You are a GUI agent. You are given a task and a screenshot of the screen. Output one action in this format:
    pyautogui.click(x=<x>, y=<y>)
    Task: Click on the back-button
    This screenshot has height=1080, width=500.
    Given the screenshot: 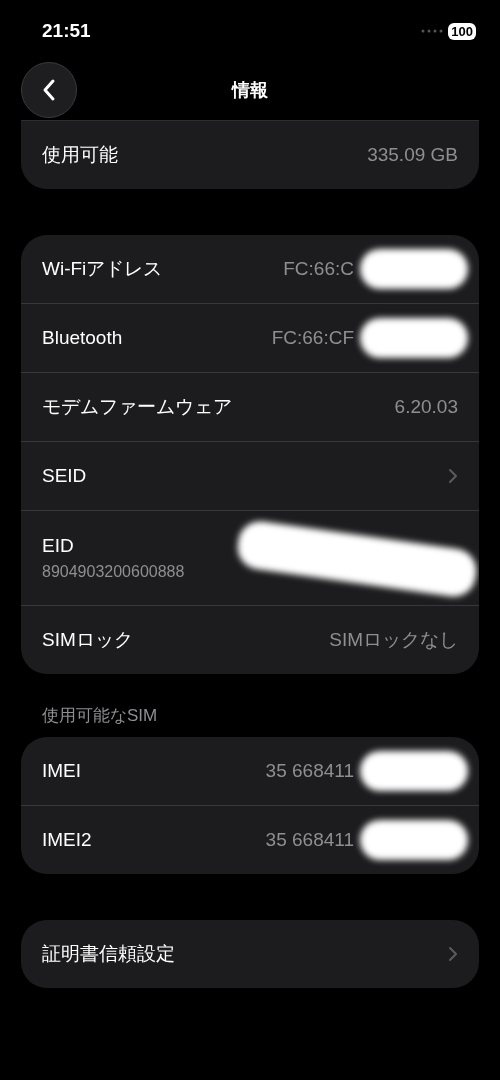 What is the action you would take?
    pyautogui.click(x=49, y=90)
    